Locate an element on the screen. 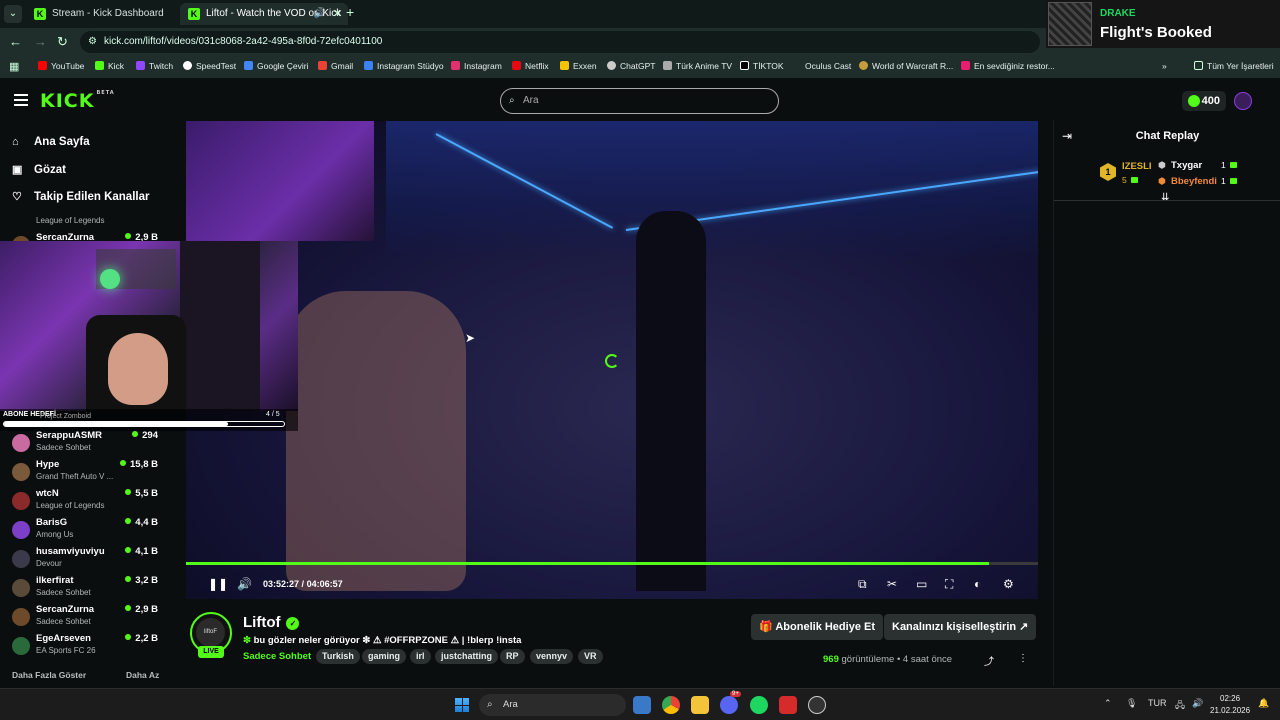  gifter-badge-icon: ⬢ is located at coordinates (1162, 181).